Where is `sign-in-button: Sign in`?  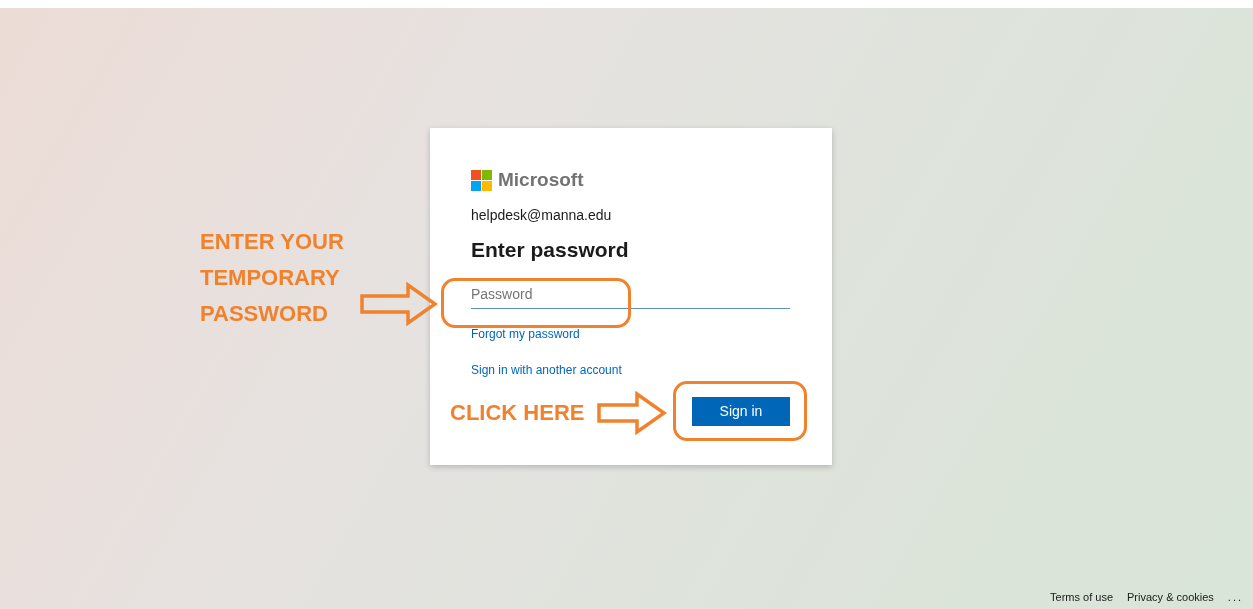
sign-in-button: Sign in is located at coordinates (741, 411).